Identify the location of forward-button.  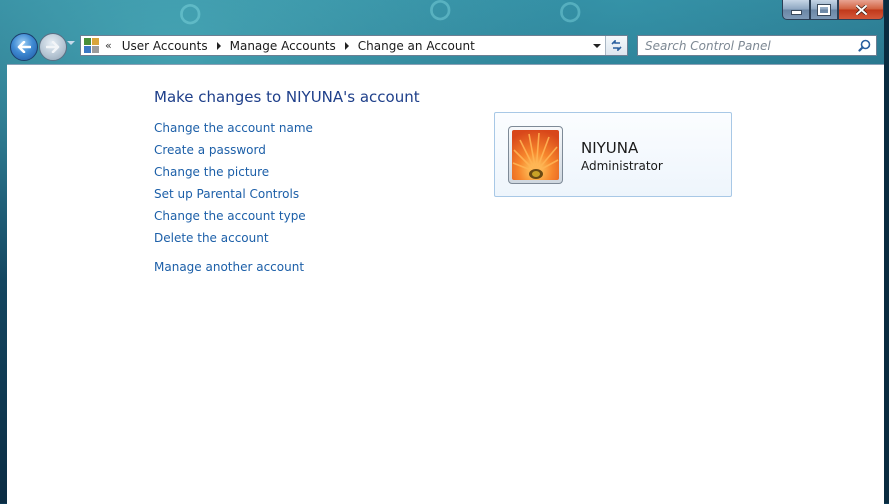
(53, 47).